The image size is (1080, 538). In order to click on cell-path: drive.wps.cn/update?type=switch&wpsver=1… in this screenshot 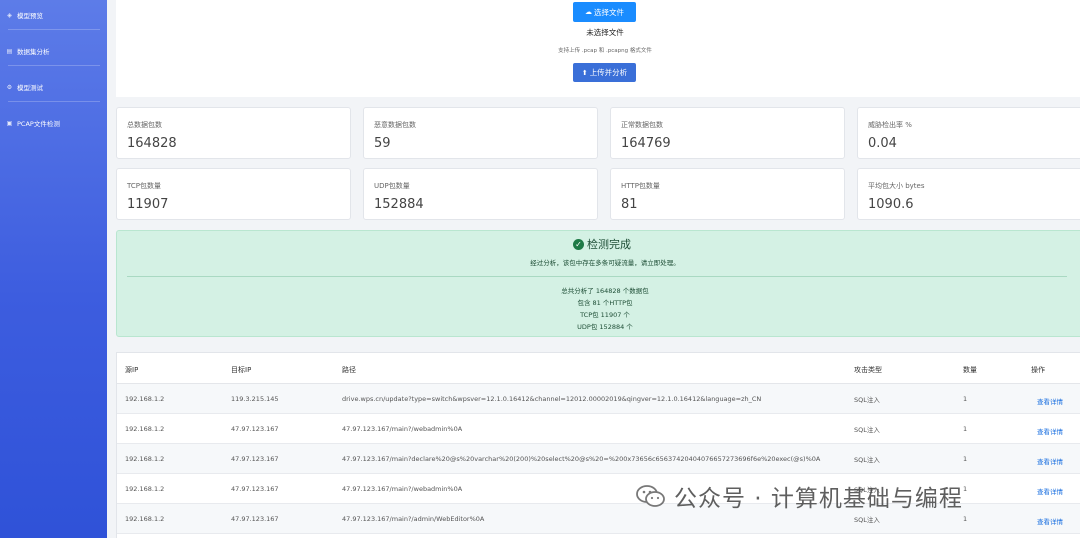, I will do `click(552, 398)`.